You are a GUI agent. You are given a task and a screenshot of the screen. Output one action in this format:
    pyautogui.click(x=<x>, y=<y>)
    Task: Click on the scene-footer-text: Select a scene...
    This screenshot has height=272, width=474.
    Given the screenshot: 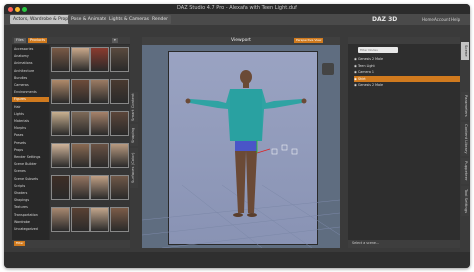 What is the action you would take?
    pyautogui.click(x=366, y=243)
    